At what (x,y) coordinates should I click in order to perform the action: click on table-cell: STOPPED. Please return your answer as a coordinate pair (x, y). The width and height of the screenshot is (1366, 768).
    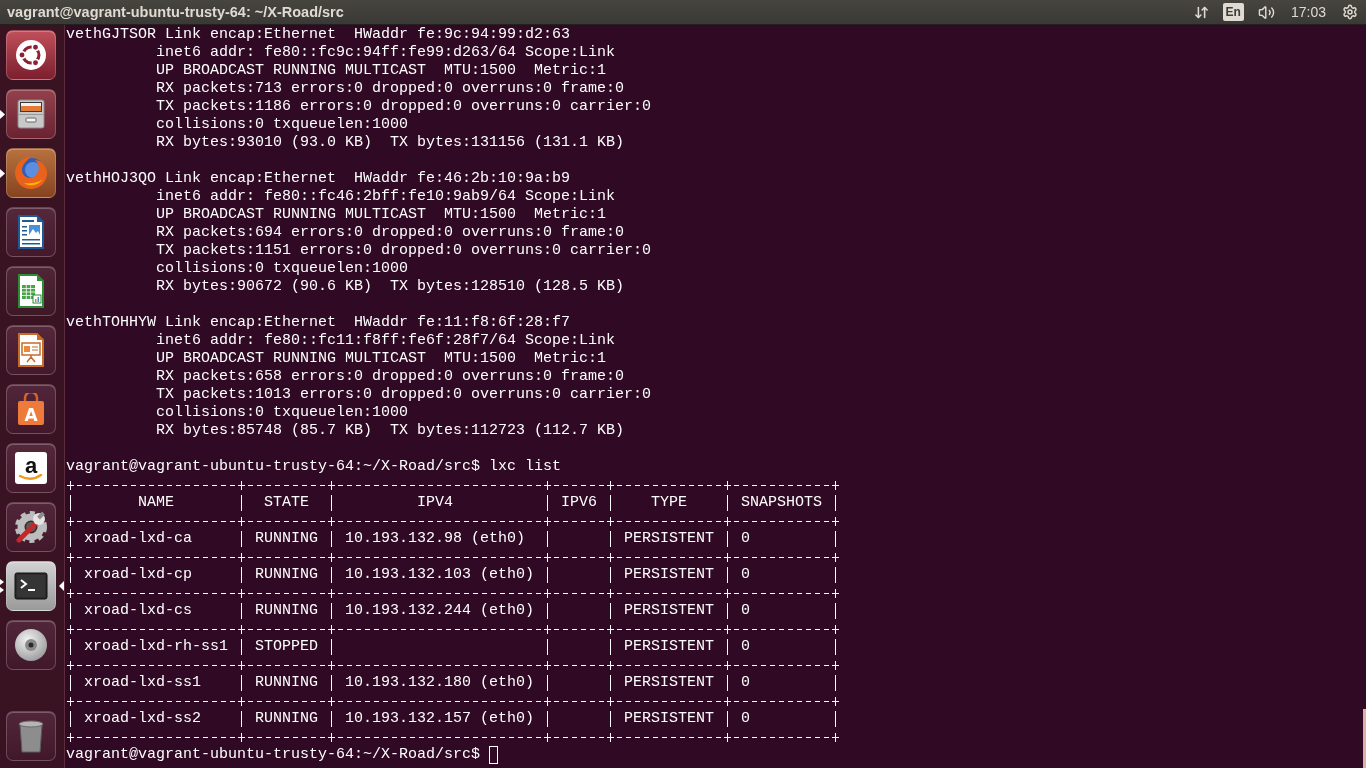
    Looking at the image, I should click on (287, 647).